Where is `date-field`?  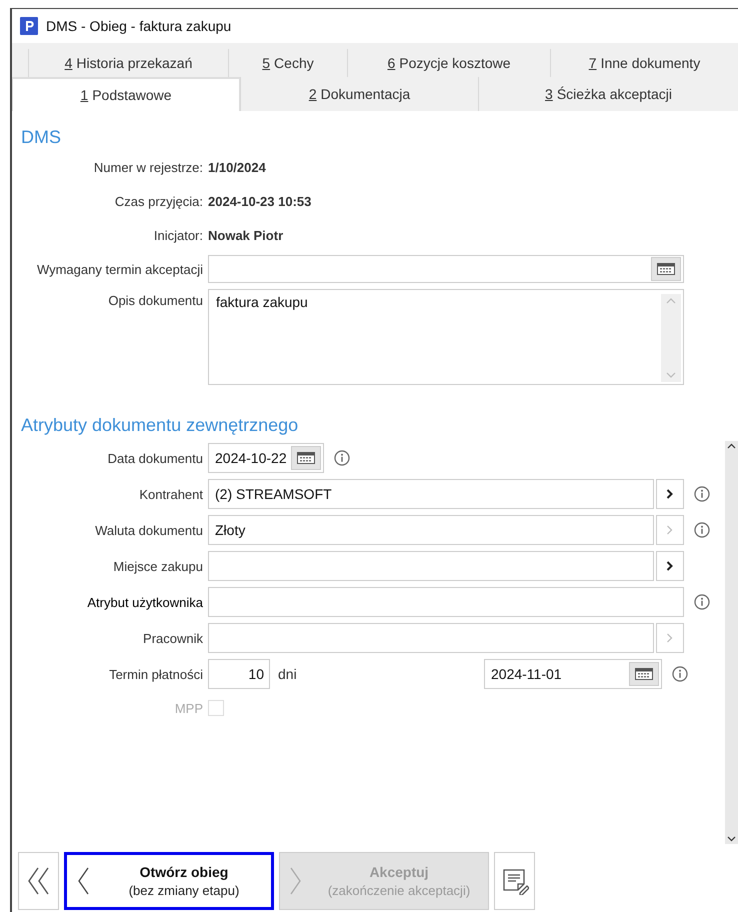
date-field is located at coordinates (446, 269).